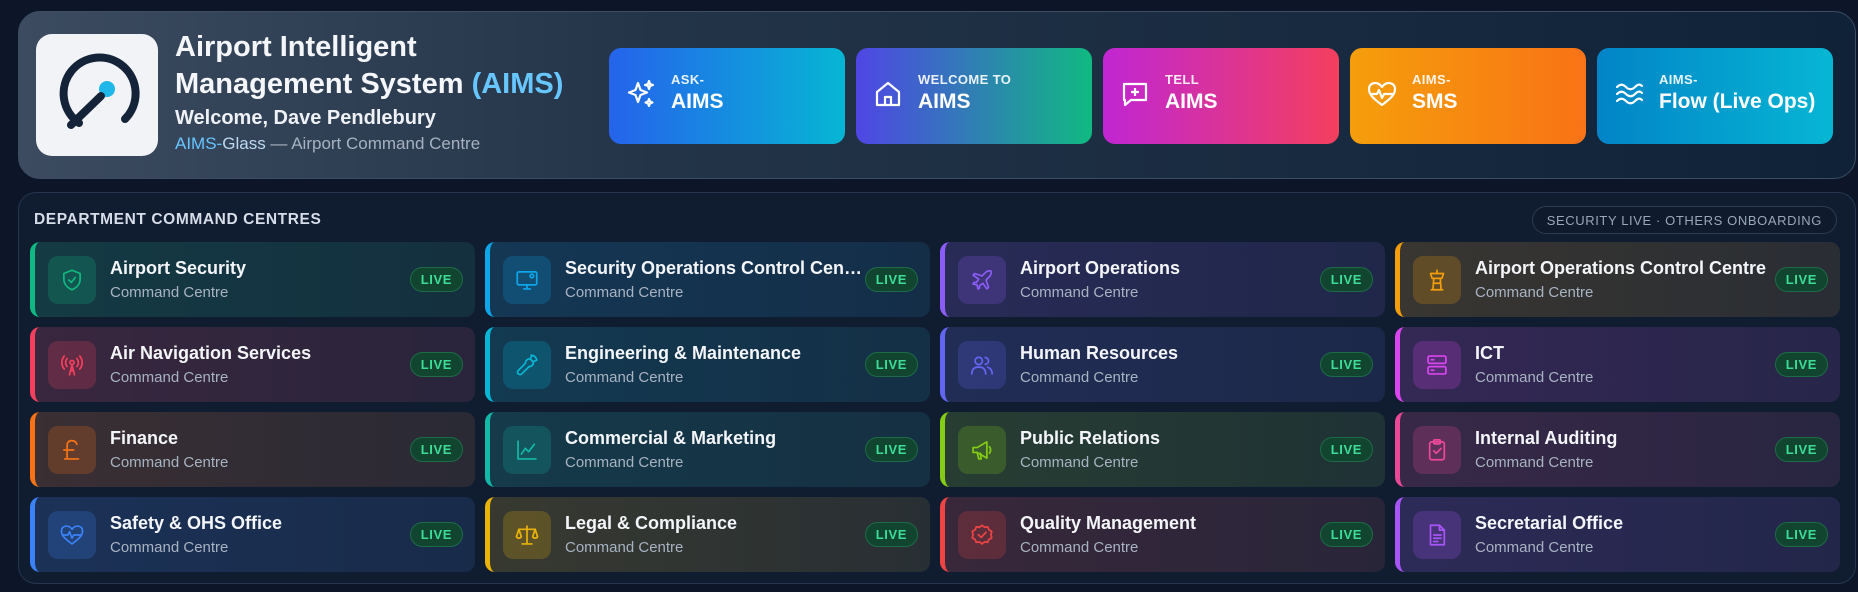 The width and height of the screenshot is (1858, 592). I want to click on dept-card-commercial-and-marketing: Commercial & Marketing Command Centre LIVE, so click(707, 449).